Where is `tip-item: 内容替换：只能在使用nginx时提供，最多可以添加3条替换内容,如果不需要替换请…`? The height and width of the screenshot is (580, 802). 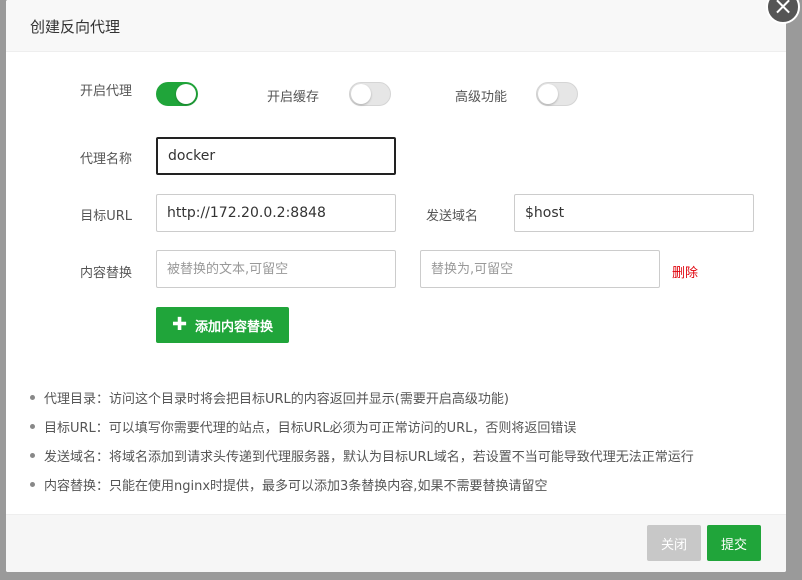
tip-item: 内容替换：只能在使用nginx时提供，最多可以添加3条替换内容,如果不需要替换请… is located at coordinates (359, 489).